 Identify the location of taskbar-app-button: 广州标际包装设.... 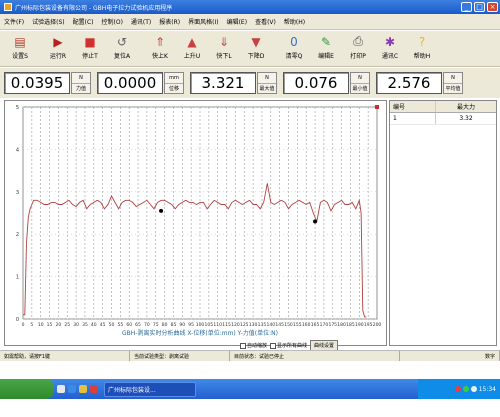
(150, 389).